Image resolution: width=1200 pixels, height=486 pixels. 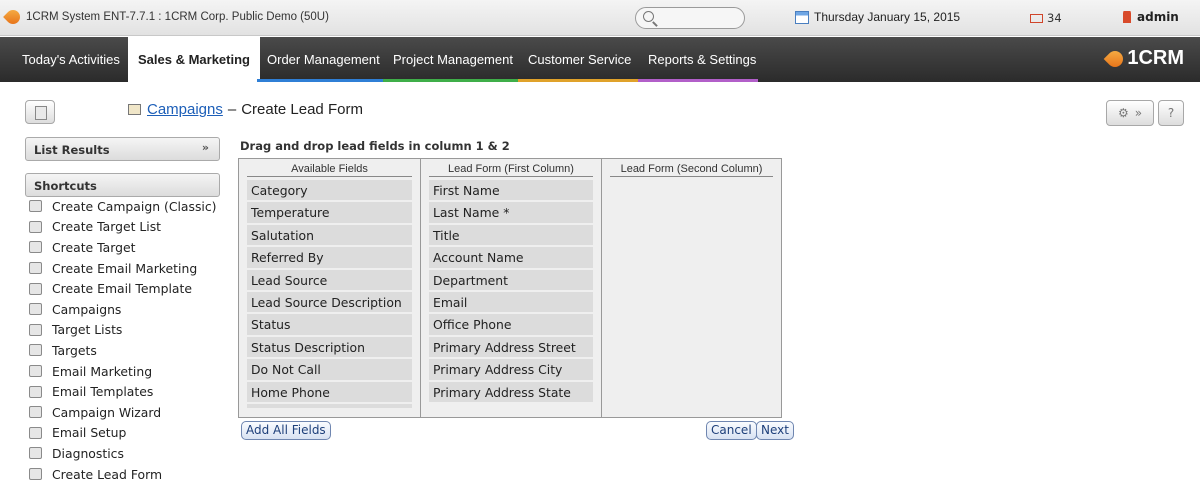 What do you see at coordinates (194, 59) in the screenshot?
I see `tab-sales-marketing: Sales & Marketing` at bounding box center [194, 59].